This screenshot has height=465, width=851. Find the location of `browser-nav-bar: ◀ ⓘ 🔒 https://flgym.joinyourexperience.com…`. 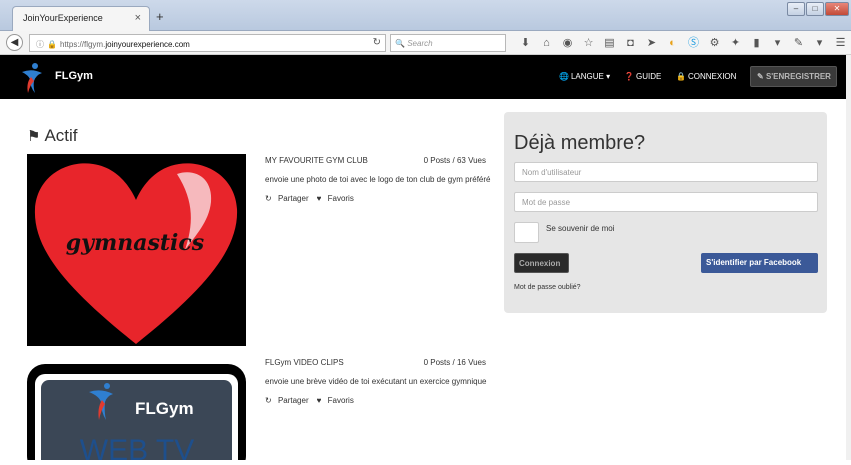

browser-nav-bar: ◀ ⓘ 🔒 https://flgym.joinyourexperience.com… is located at coordinates (425, 43).